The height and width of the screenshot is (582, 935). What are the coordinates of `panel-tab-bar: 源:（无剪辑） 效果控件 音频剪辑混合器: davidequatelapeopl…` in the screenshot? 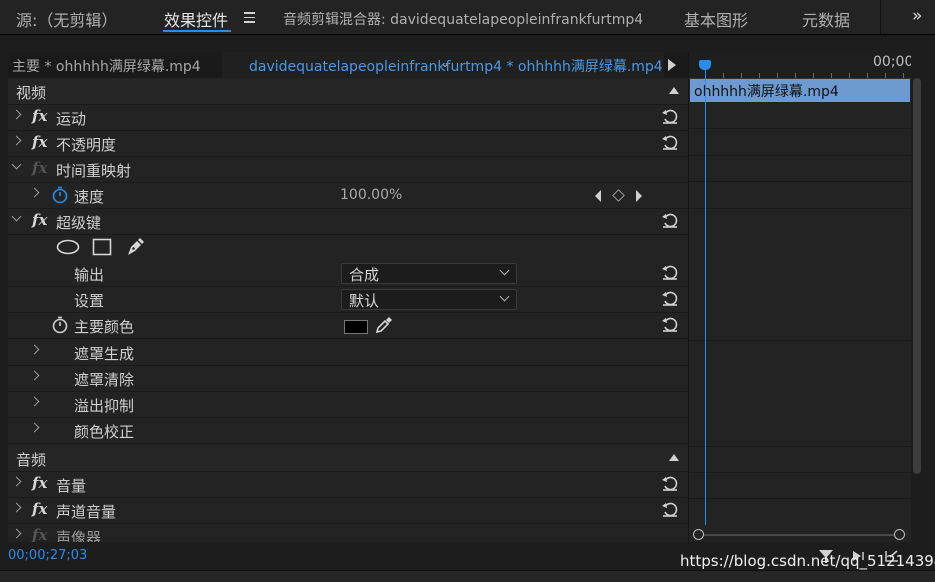 It's located at (467, 17).